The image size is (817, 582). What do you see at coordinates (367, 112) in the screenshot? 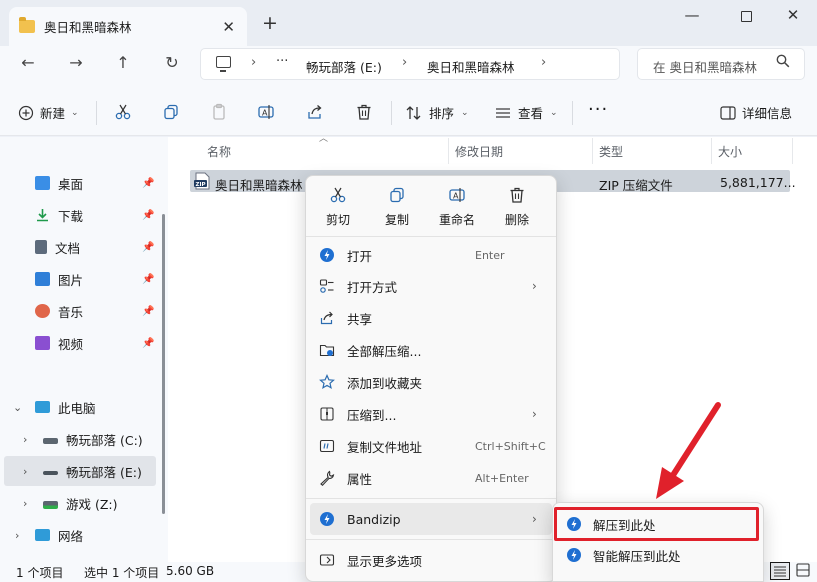
I see `delete-button` at bounding box center [367, 112].